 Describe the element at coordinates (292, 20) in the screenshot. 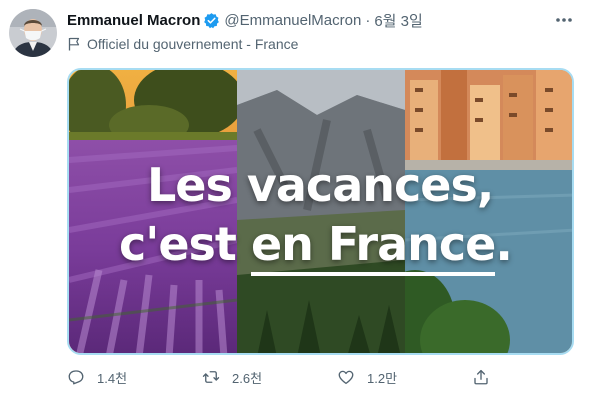

I see `user-handle: @EmmanuelMacron` at that location.